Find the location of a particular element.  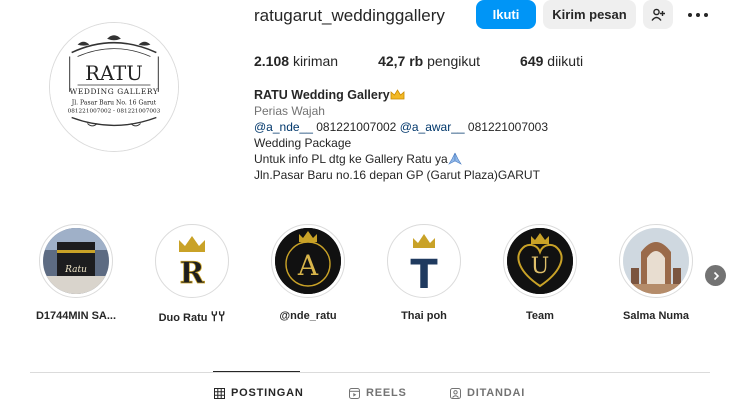

tab-reels: REELS is located at coordinates (378, 393).